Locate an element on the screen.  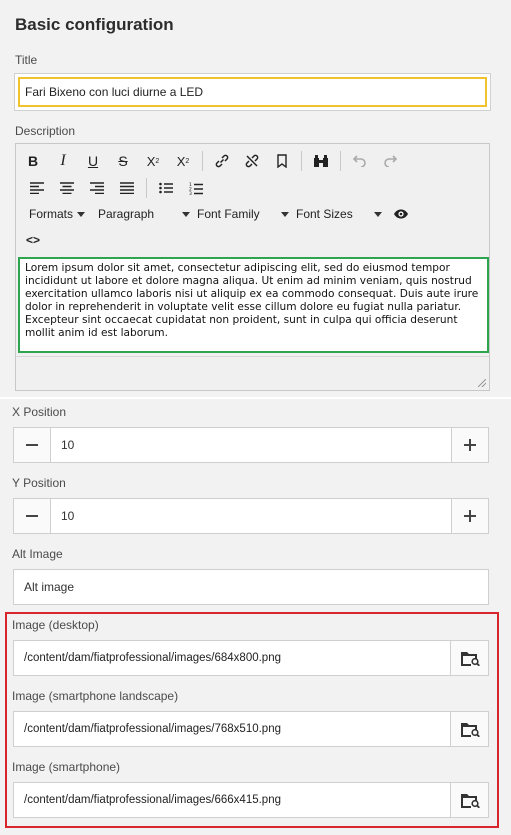
formats-dropdown: Formats is located at coordinates (63, 214).